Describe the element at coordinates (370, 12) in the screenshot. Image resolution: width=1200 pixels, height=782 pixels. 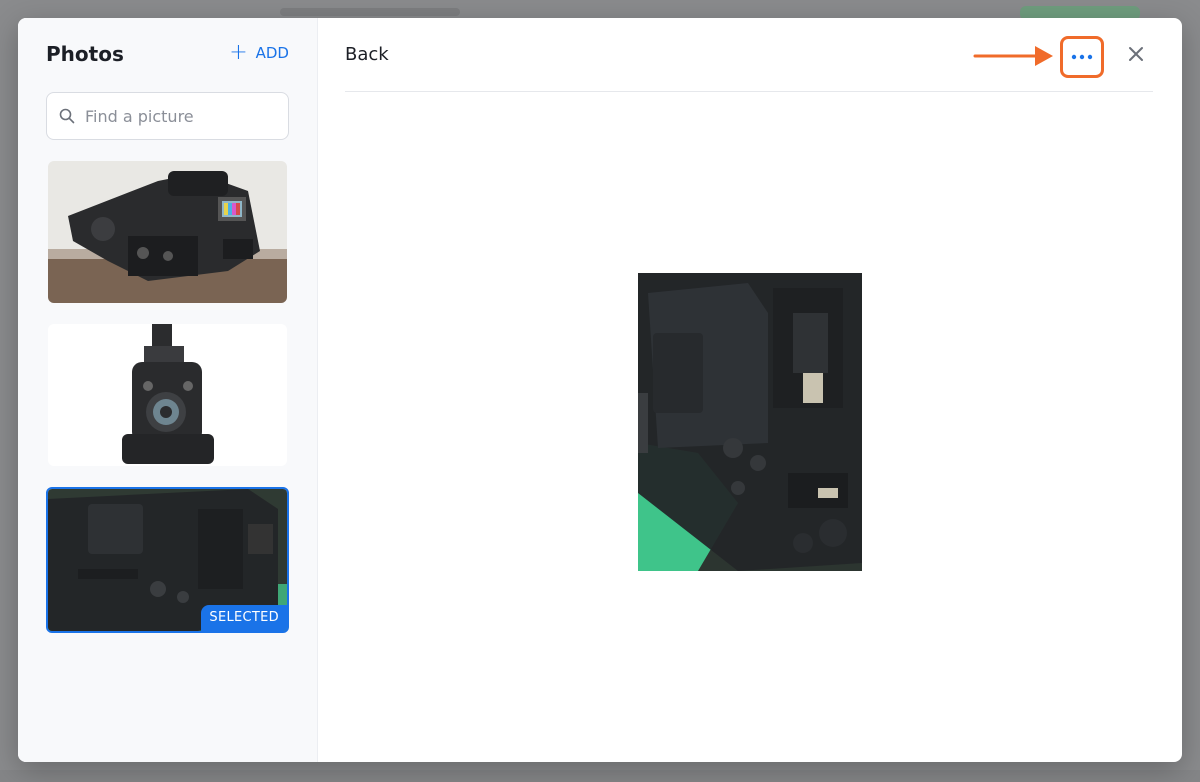
I see `background-text` at that location.